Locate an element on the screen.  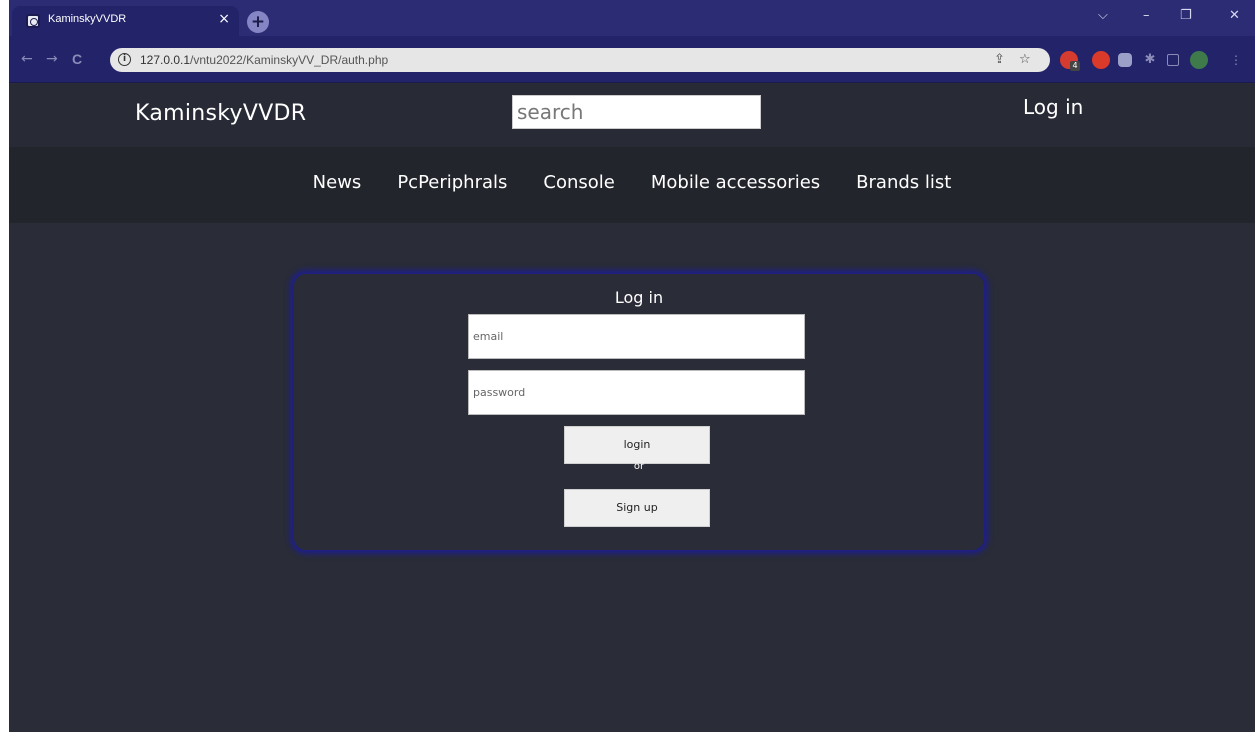
favicon-icon is located at coordinates (33, 21).